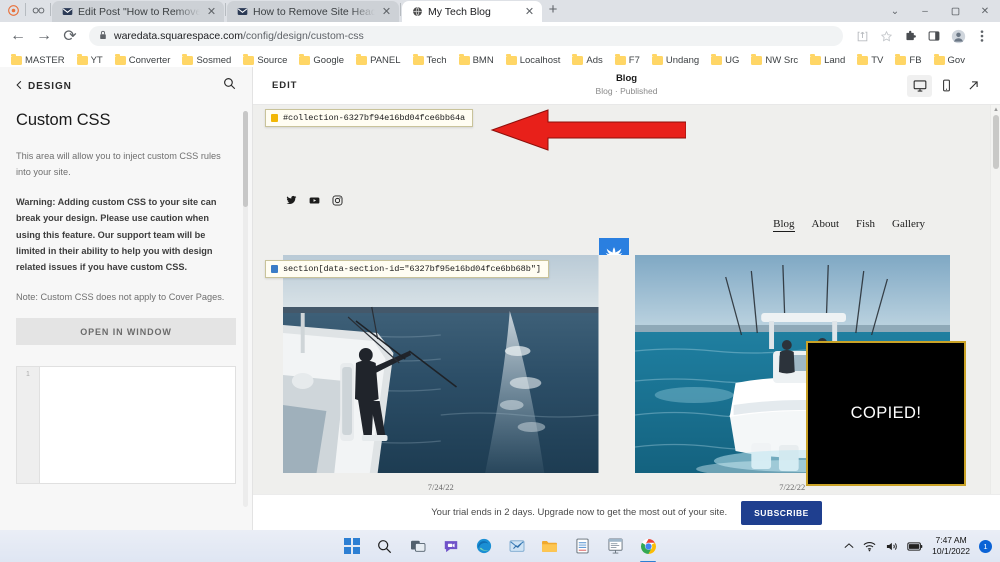 The height and width of the screenshot is (562, 1000). What do you see at coordinates (616, 546) in the screenshot?
I see `window-app-icon` at bounding box center [616, 546].